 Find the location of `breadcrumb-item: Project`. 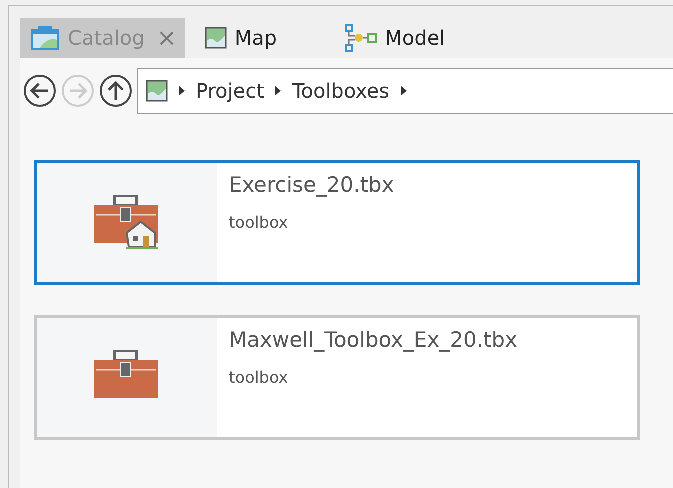

breadcrumb-item: Project is located at coordinates (230, 91).